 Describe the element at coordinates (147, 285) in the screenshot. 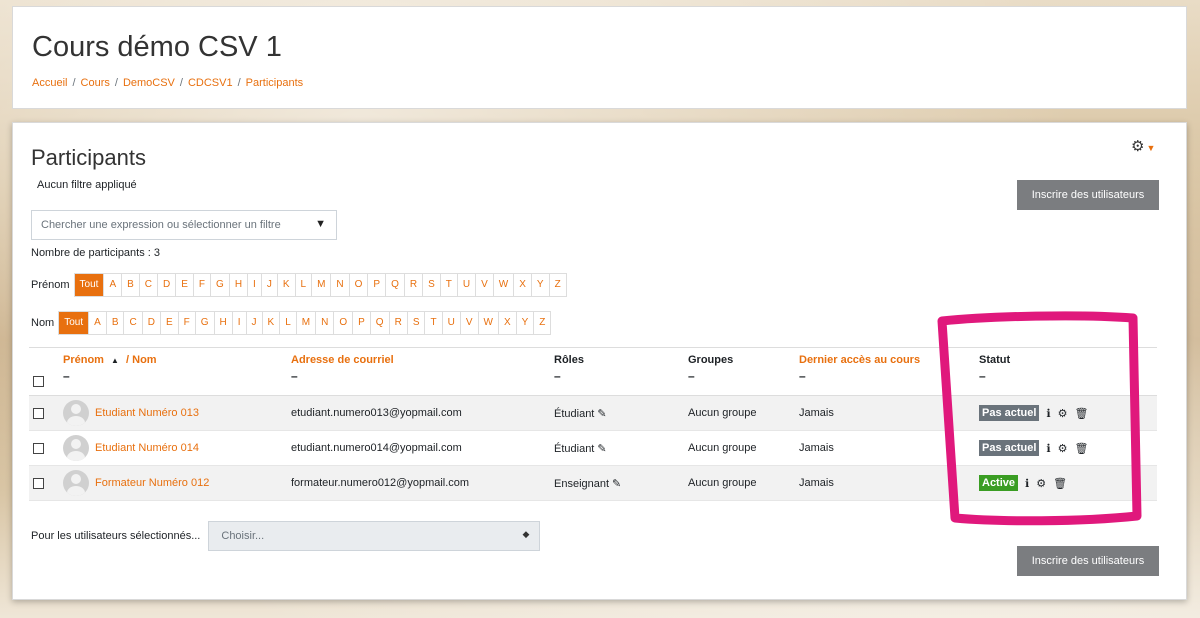

I see `firstname-initial-c: C` at that location.